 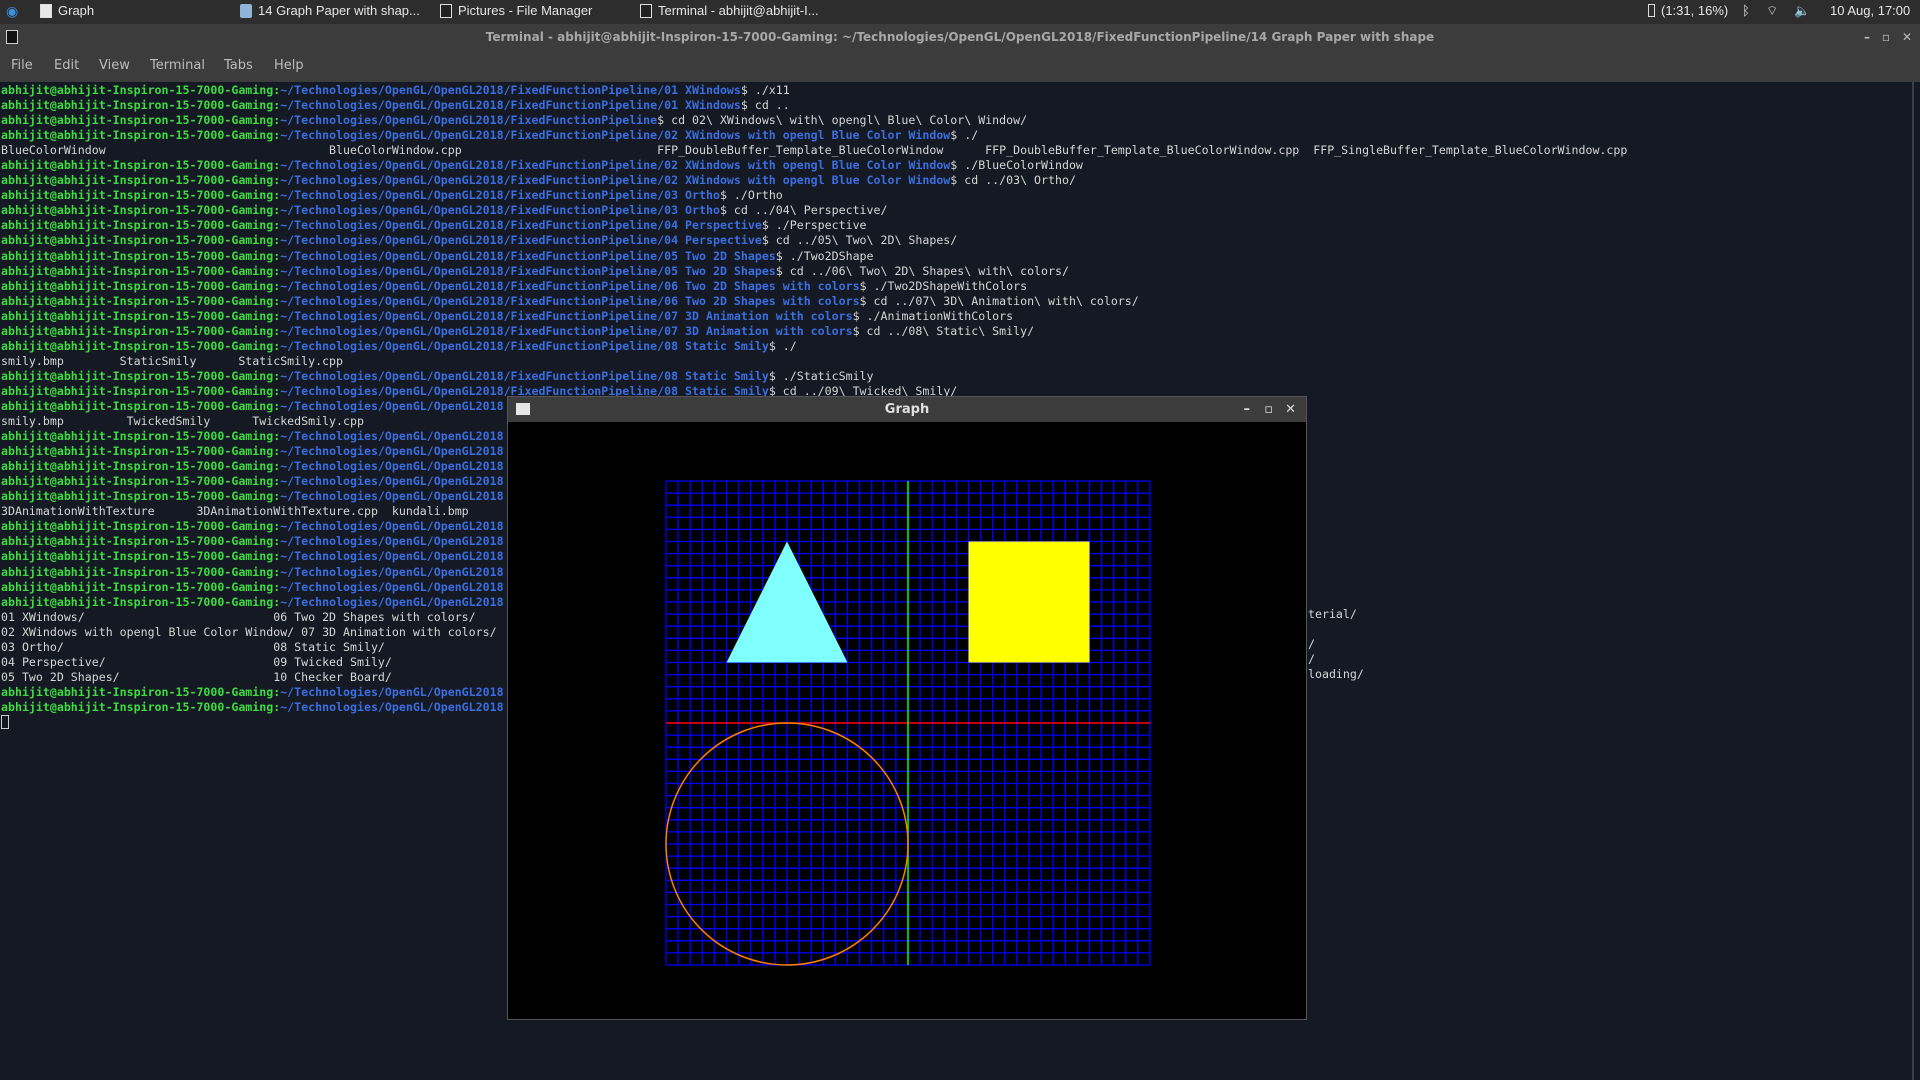 What do you see at coordinates (824, 255) in the screenshot?
I see `command-text: $ ./Two2DShape` at bounding box center [824, 255].